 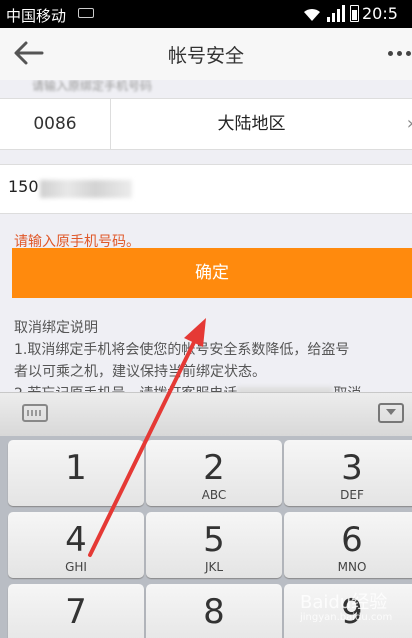 I want to click on hint-text: 请输入原绑定手机号码, so click(x=92, y=86).